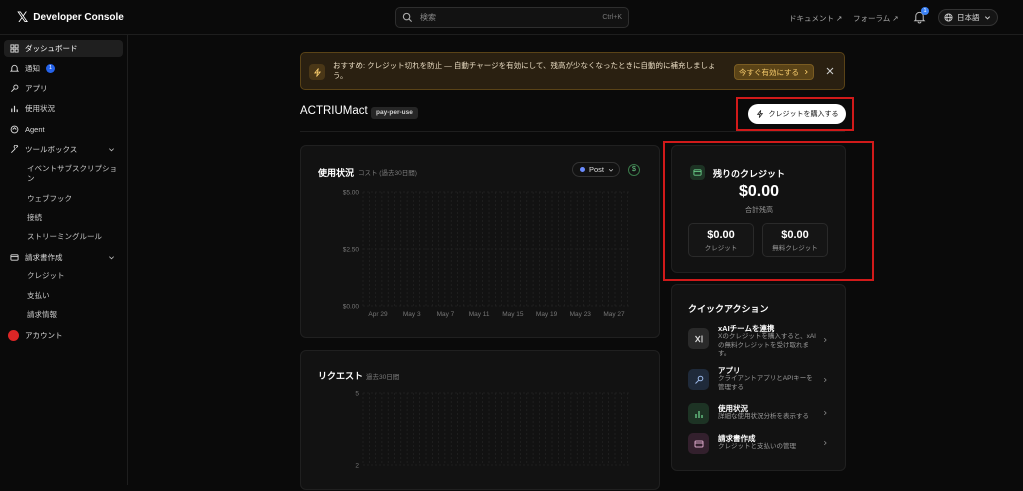 This screenshot has height=491, width=1023. Describe the element at coordinates (78, 17) in the screenshot. I see `brand-name: Developer Console` at that location.